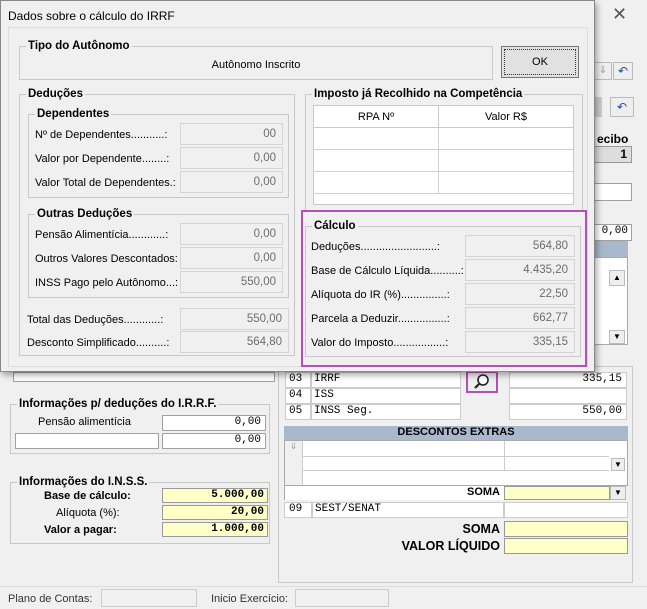 The height and width of the screenshot is (609, 647). I want to click on valor-dependente-field: 0,00, so click(231, 158).